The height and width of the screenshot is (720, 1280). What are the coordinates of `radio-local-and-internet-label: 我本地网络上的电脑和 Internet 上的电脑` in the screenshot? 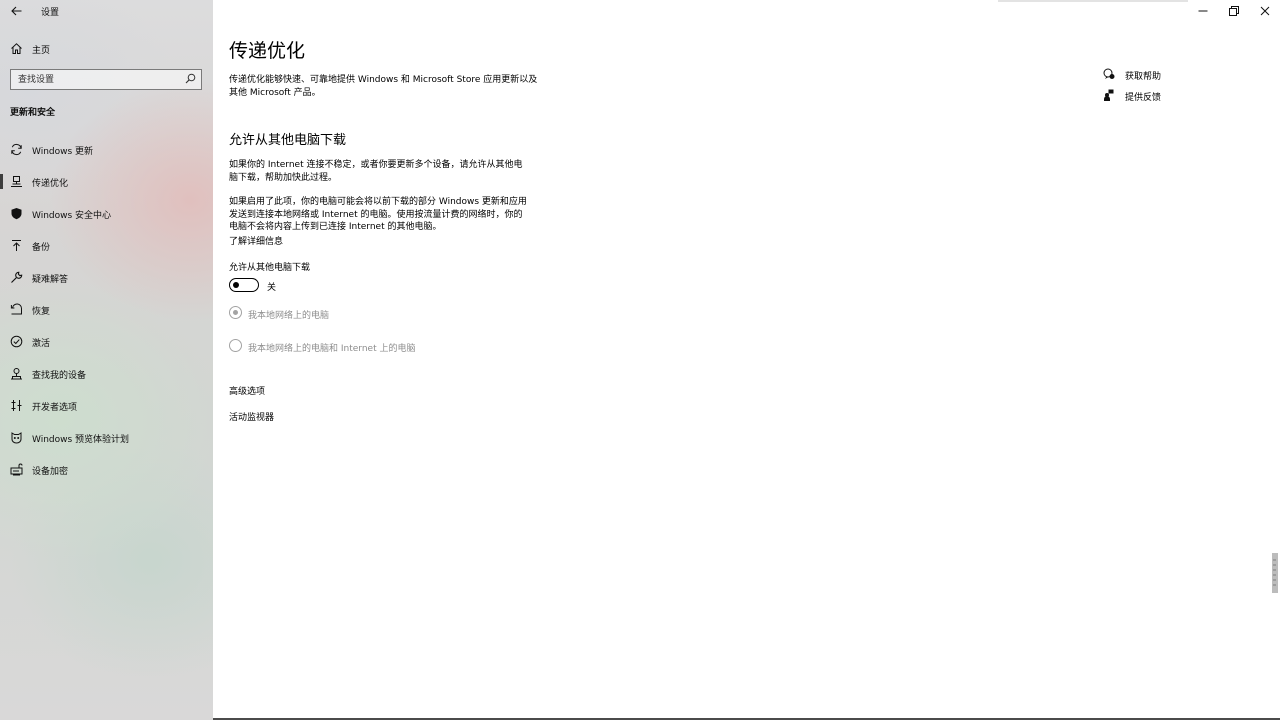 It's located at (331, 347).